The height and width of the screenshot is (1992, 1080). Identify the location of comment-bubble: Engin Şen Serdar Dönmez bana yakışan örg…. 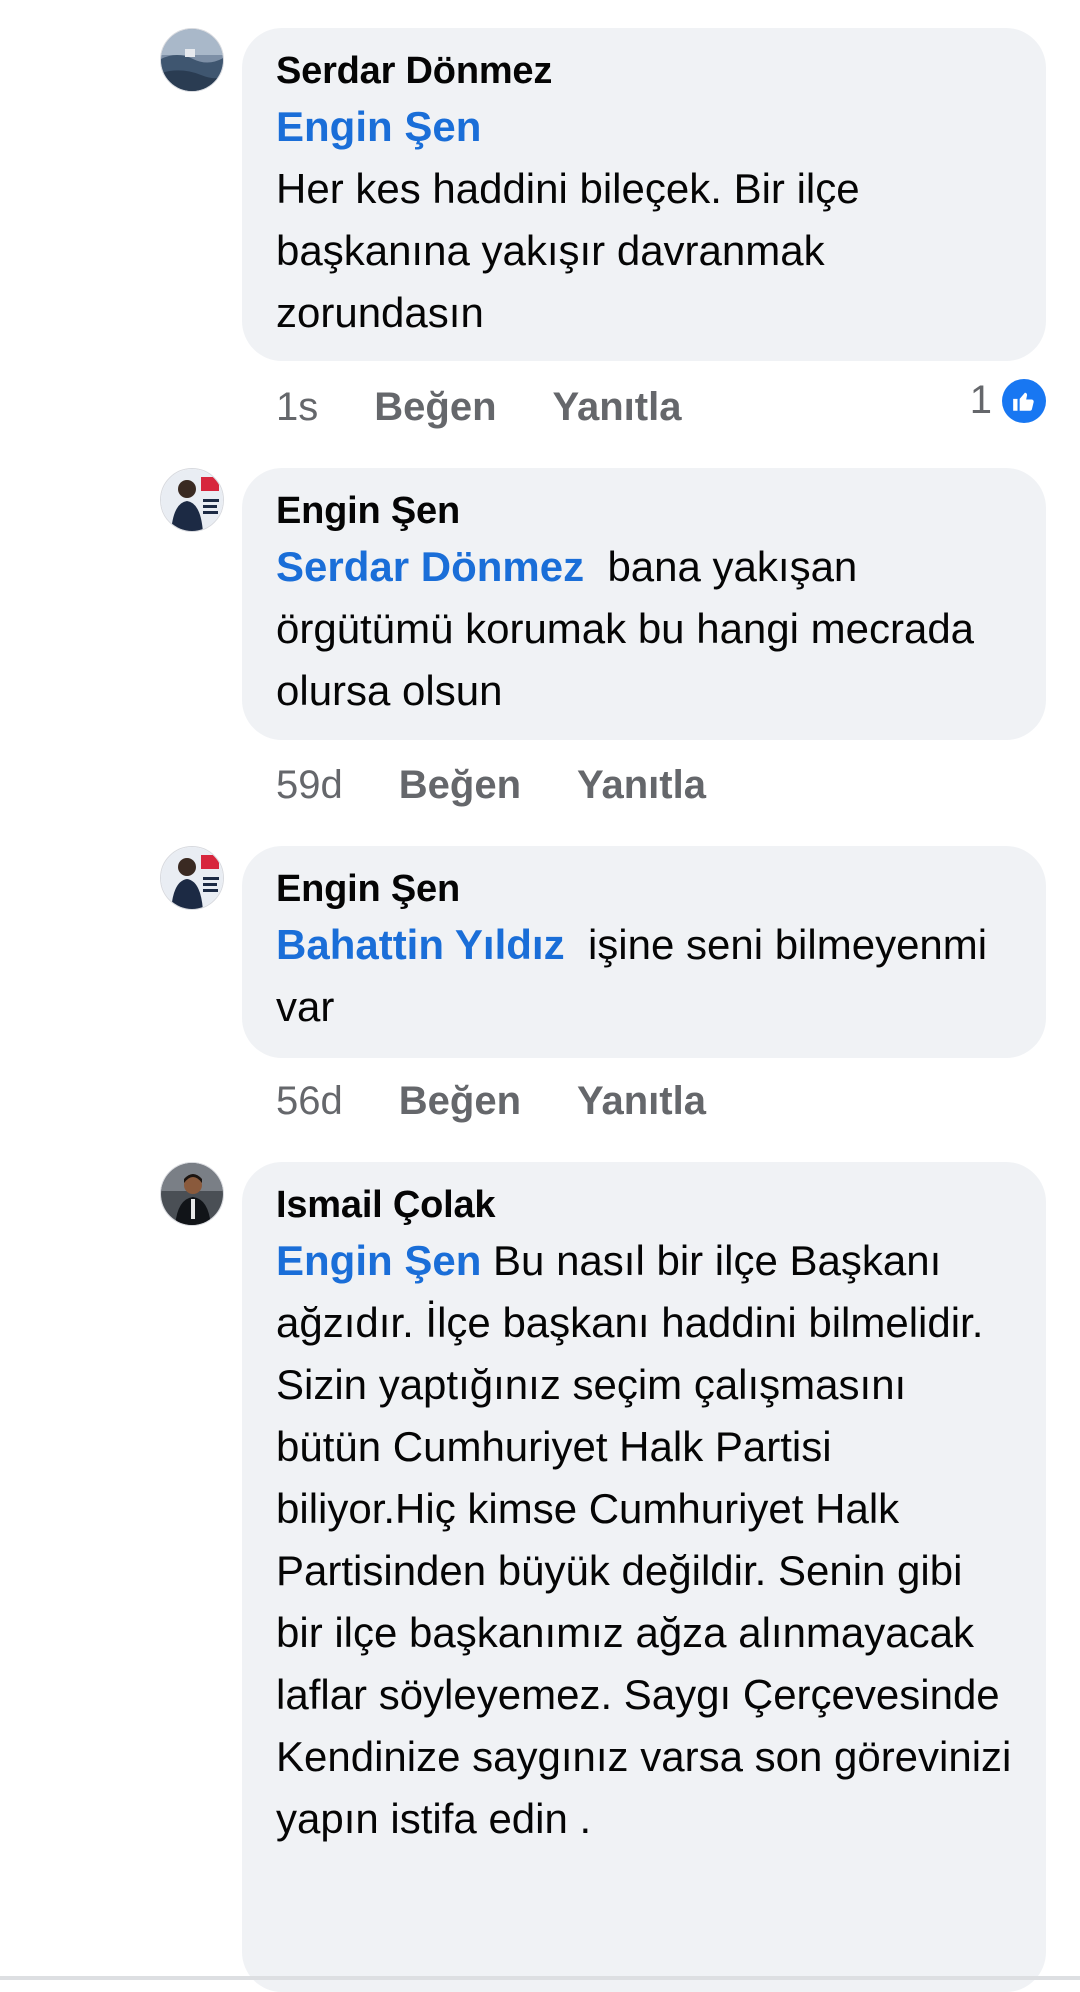
(644, 604).